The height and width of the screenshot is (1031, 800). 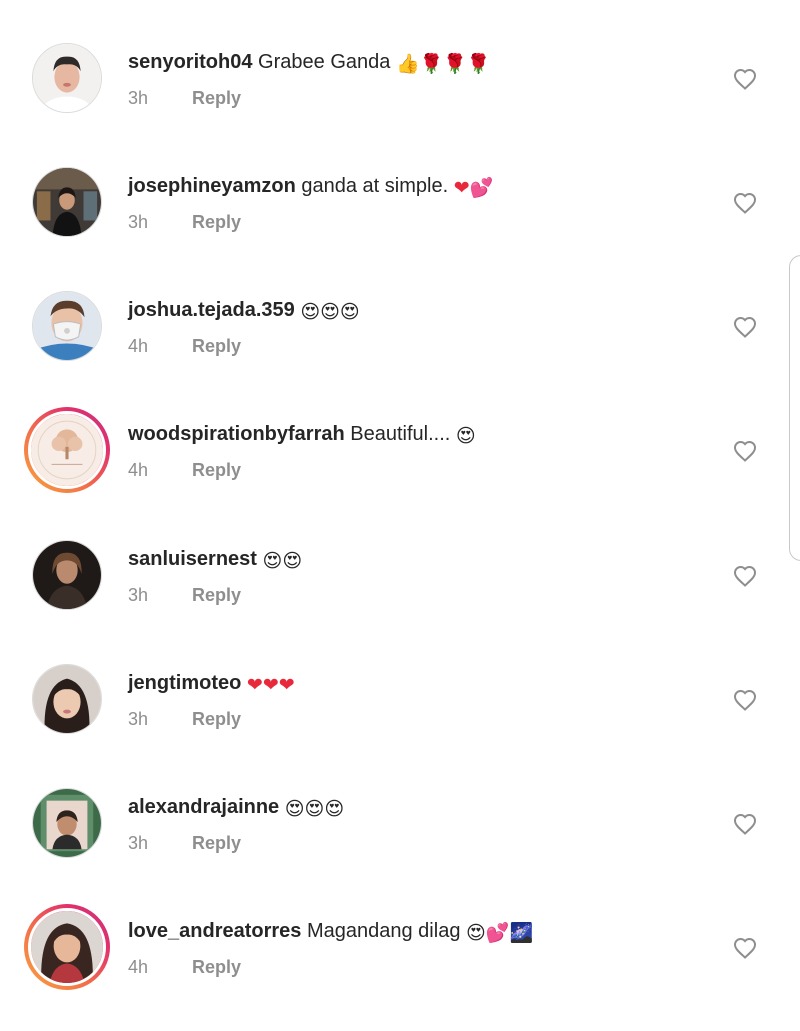 I want to click on comment-item: joshua.tejada.359 😍😍😍 4h Reply, so click(x=400, y=348).